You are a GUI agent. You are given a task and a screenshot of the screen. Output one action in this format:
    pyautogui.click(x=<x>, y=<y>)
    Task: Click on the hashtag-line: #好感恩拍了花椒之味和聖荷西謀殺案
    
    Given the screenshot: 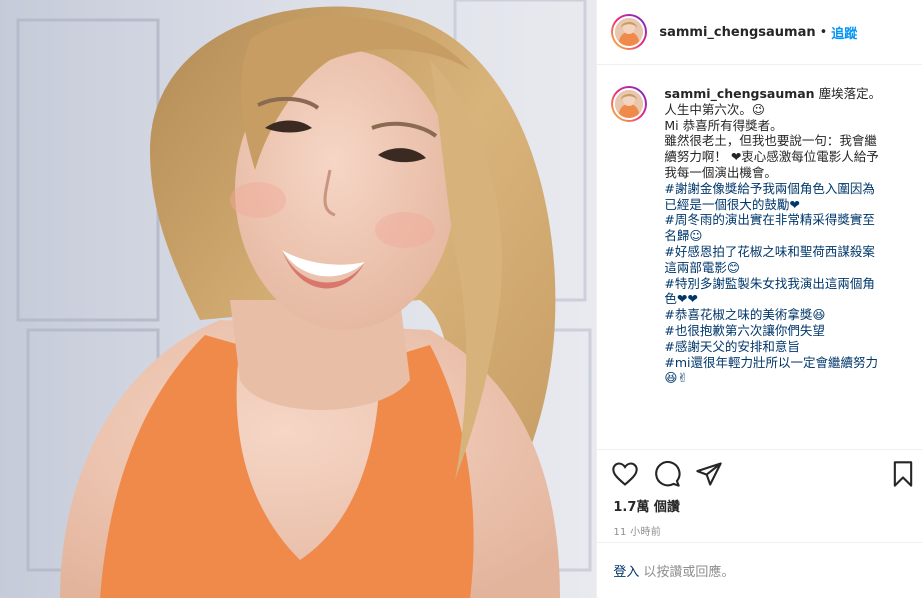 What is the action you would take?
    pyautogui.click(x=784, y=252)
    